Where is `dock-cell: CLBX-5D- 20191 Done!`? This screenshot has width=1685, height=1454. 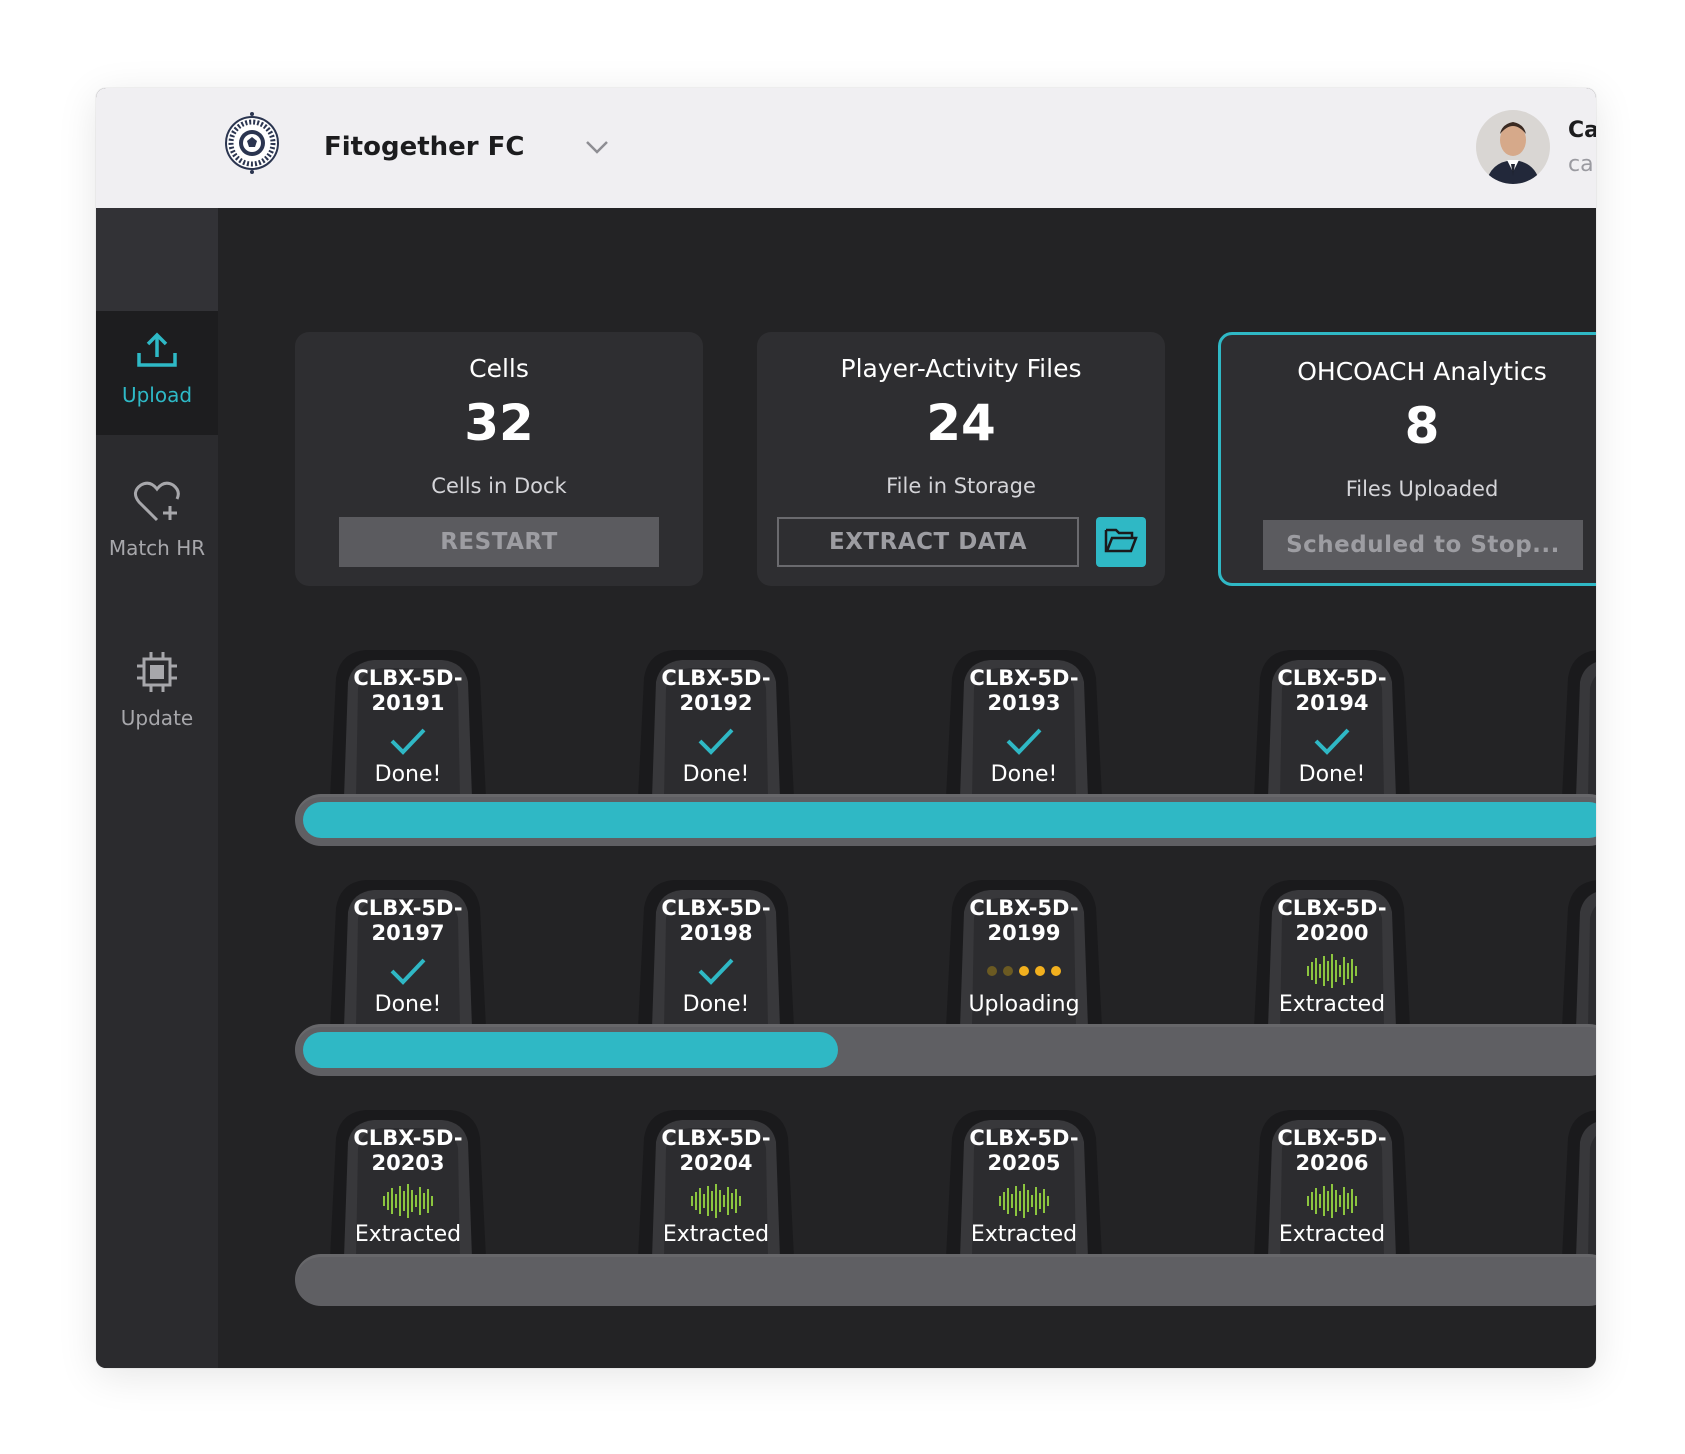
dock-cell: CLBX-5D- 20191 Done! is located at coordinates (408, 723).